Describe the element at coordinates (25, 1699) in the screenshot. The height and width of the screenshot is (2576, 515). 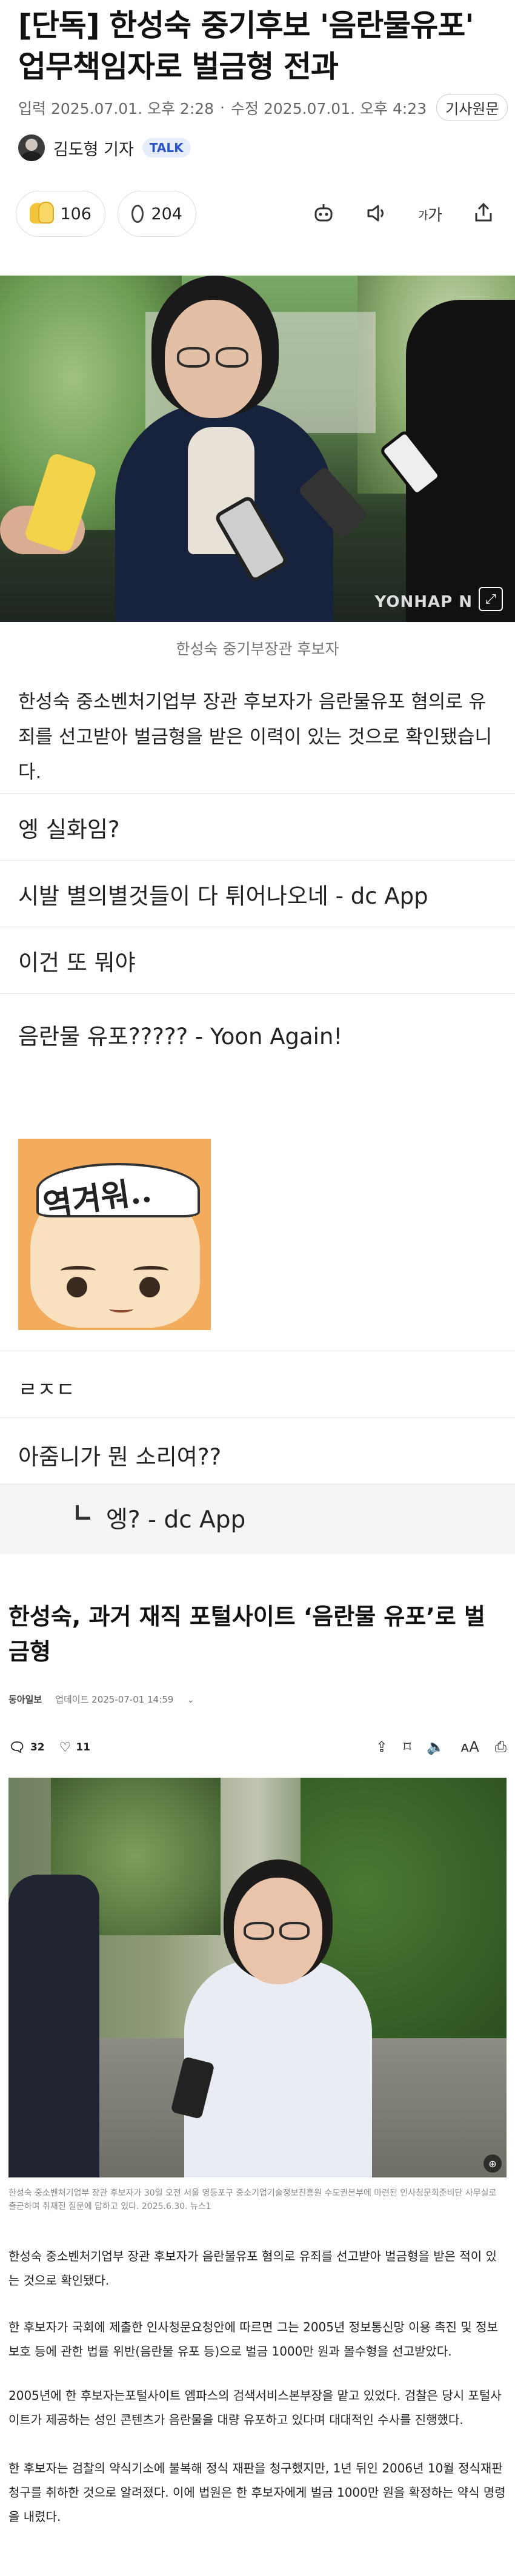
I see `publisher-name: 동아일보` at that location.